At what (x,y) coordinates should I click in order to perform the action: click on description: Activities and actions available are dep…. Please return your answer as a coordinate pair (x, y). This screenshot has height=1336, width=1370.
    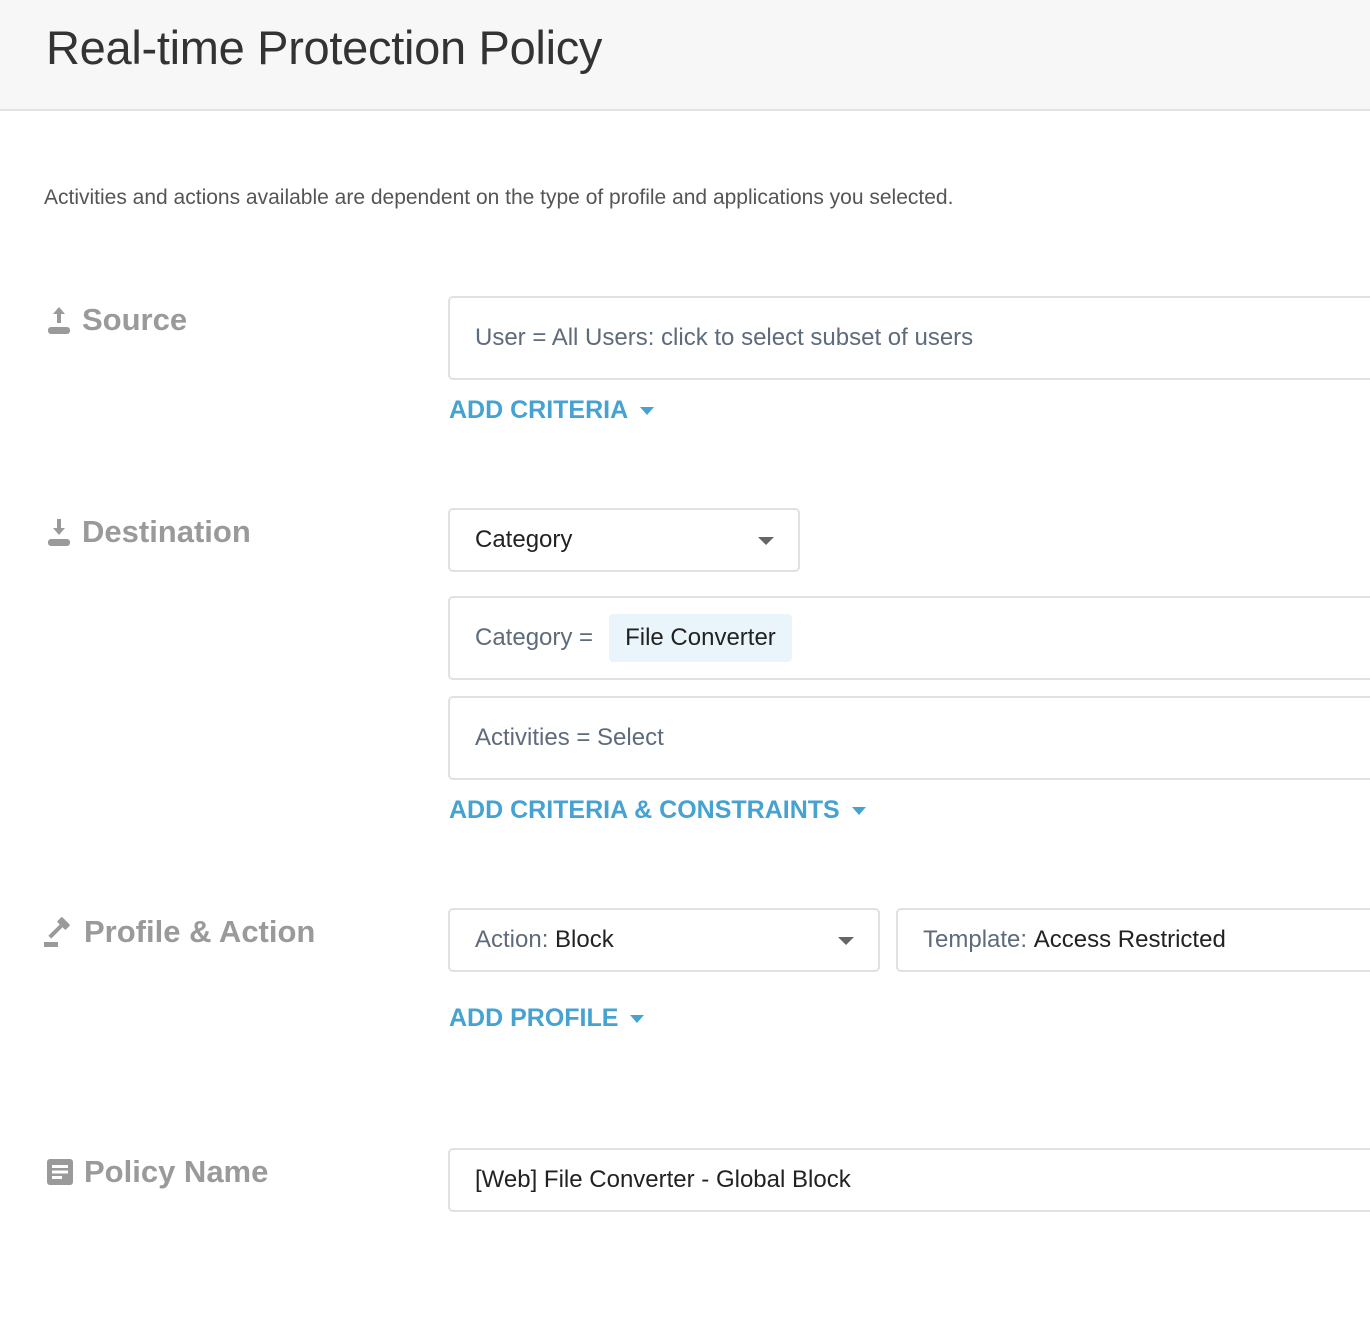
    Looking at the image, I should click on (499, 197).